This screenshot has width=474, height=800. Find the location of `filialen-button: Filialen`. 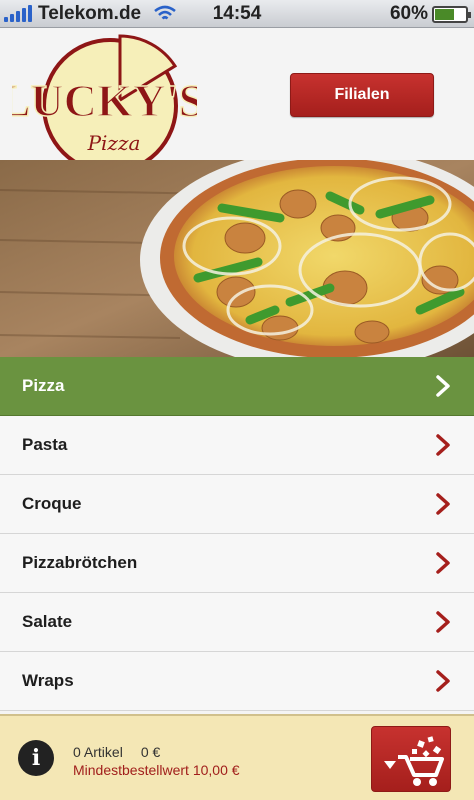

filialen-button: Filialen is located at coordinates (362, 95).